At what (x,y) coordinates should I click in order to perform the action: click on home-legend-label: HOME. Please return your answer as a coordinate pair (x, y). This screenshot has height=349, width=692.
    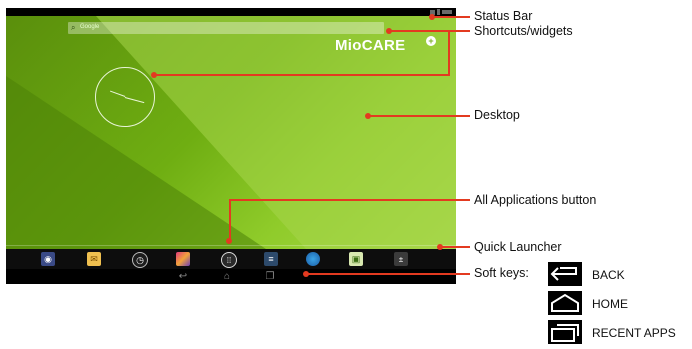
    Looking at the image, I should click on (610, 304).